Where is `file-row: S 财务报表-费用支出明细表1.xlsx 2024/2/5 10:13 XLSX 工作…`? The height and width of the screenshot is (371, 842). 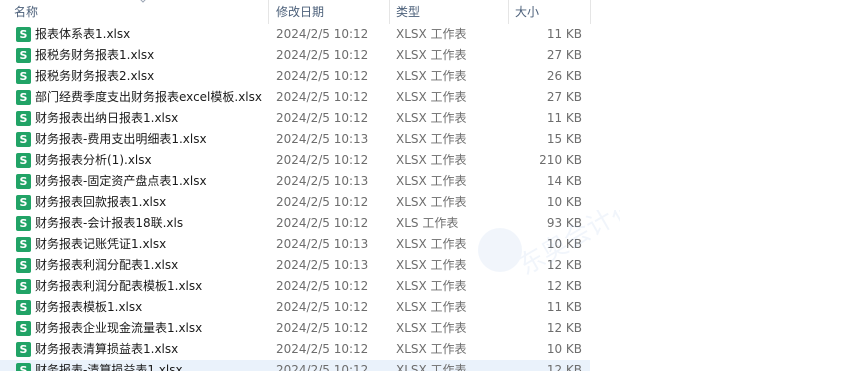
file-row: S 财务报表-费用支出明细表1.xlsx 2024/2/5 10:13 XLSX 工作… is located at coordinates (421, 139).